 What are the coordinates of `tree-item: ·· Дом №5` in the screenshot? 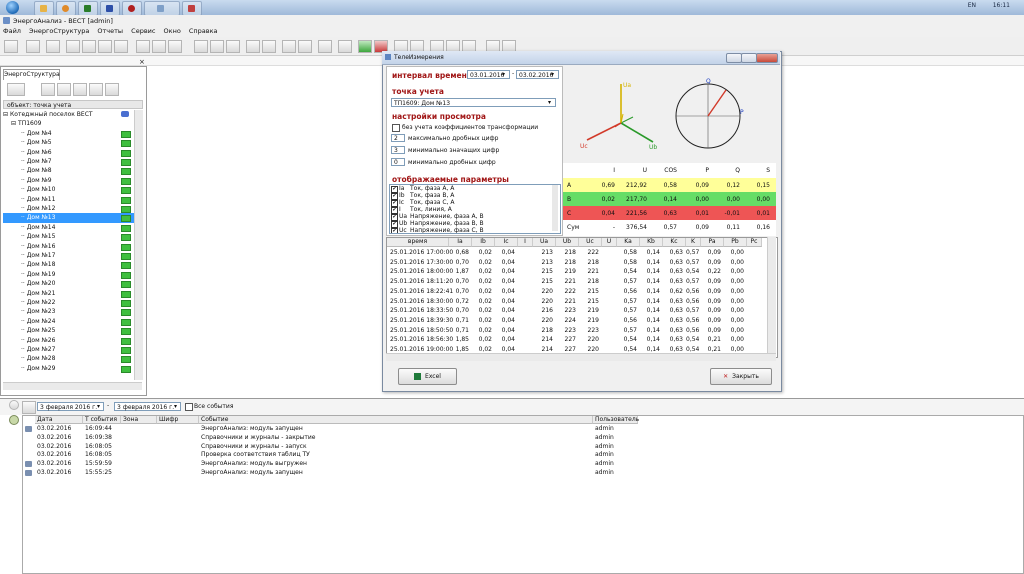 It's located at (68, 143).